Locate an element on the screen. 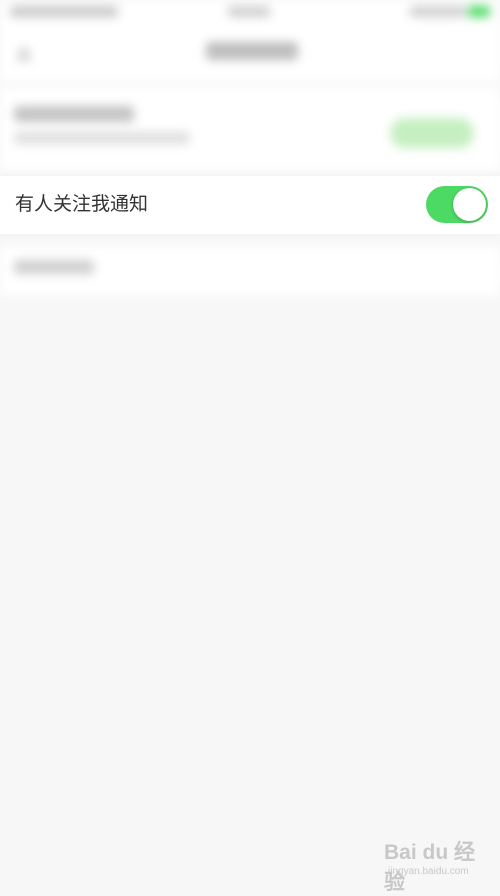 The width and height of the screenshot is (500, 896). watermark: Bai du 经验 jingyan.baidu.com is located at coordinates (439, 865).